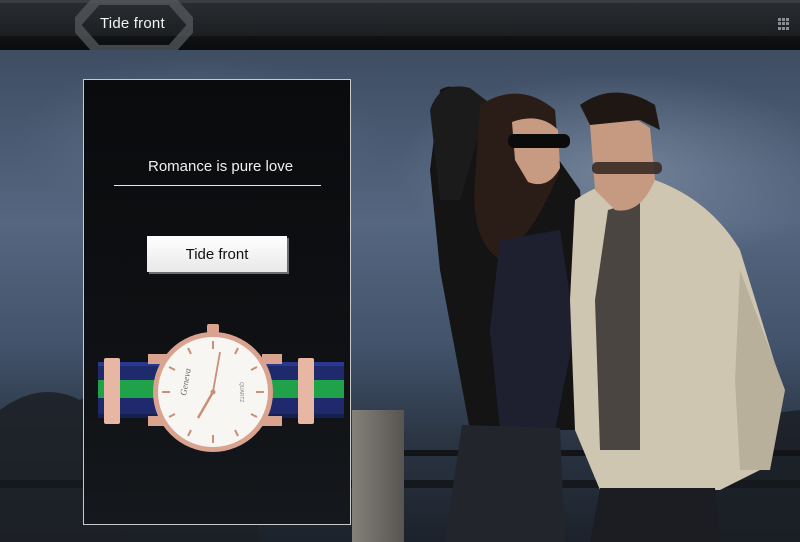 This screenshot has height=542, width=800. What do you see at coordinates (221, 388) in the screenshot?
I see `watch-image: Geneva QUARTZ` at bounding box center [221, 388].